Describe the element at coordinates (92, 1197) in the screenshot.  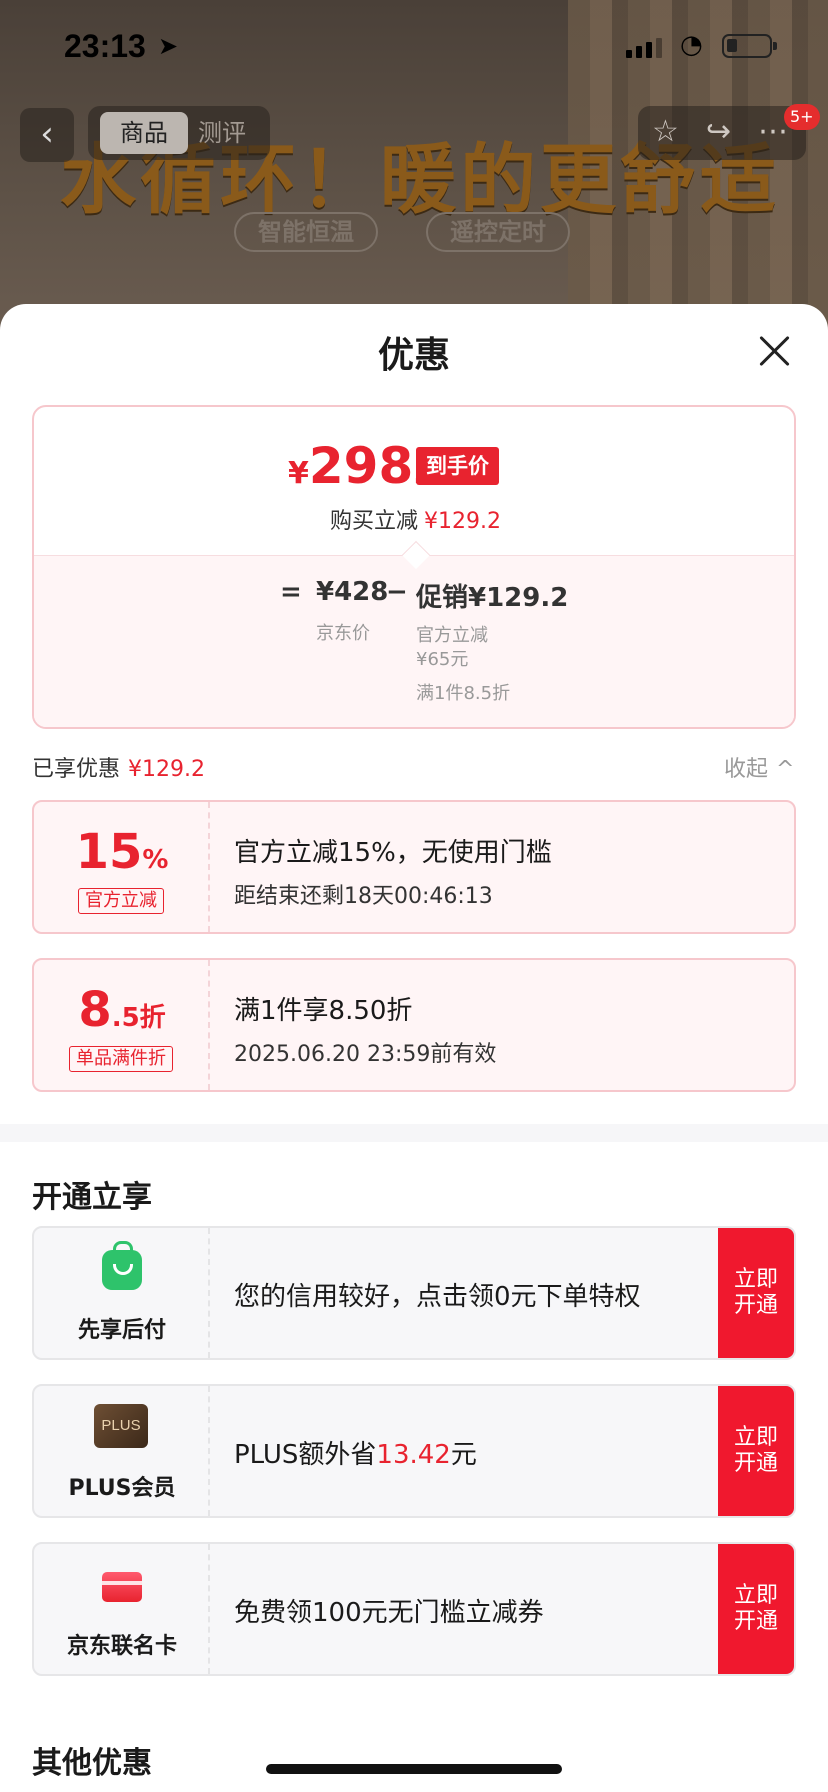
I see `open-section-title: 开通立享` at that location.